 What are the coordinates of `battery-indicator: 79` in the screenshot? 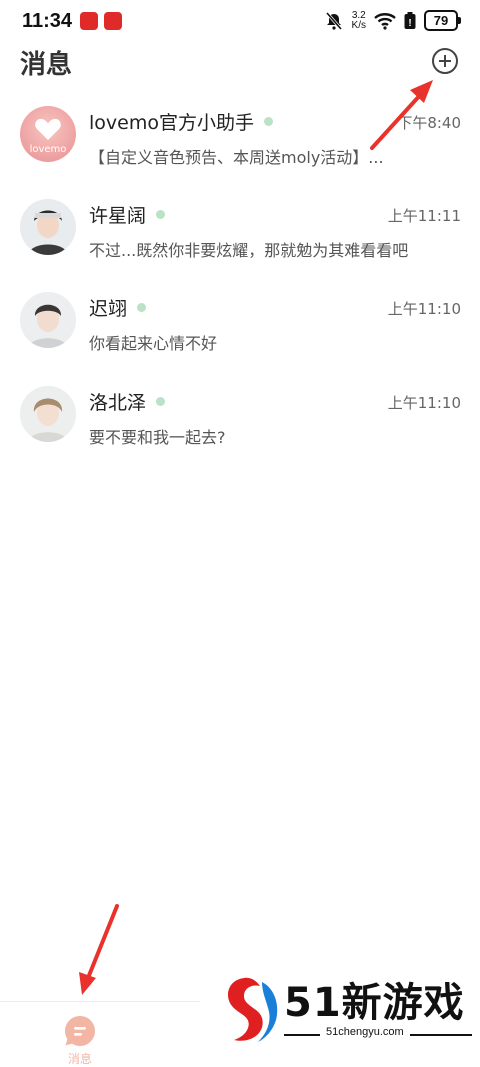 It's located at (442, 20).